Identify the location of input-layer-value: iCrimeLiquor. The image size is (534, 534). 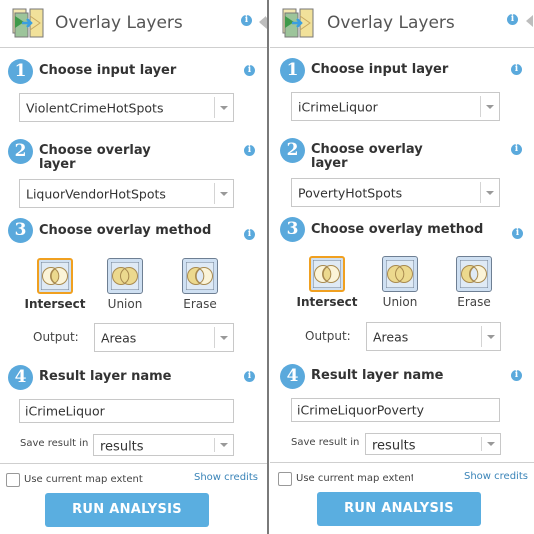
(338, 106).